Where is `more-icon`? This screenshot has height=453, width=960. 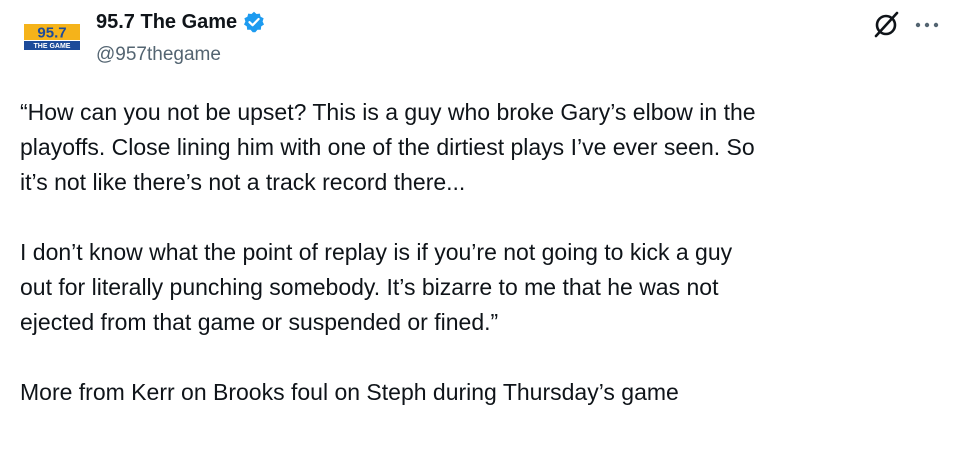 more-icon is located at coordinates (927, 24).